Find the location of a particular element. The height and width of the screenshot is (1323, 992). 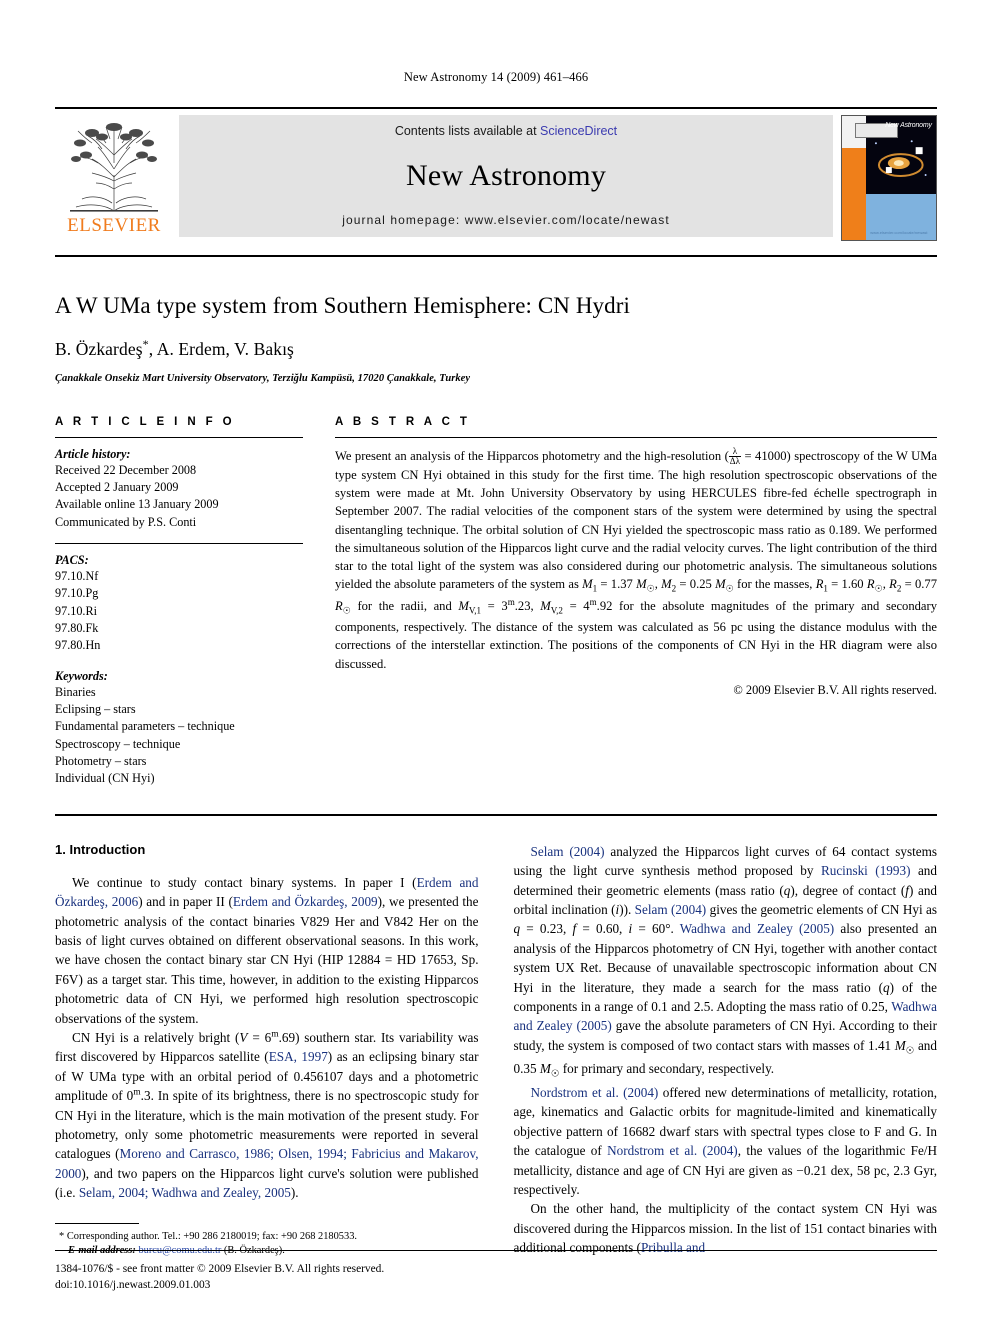

resolution-fraction: λ Δλ is located at coordinates (735, 455).